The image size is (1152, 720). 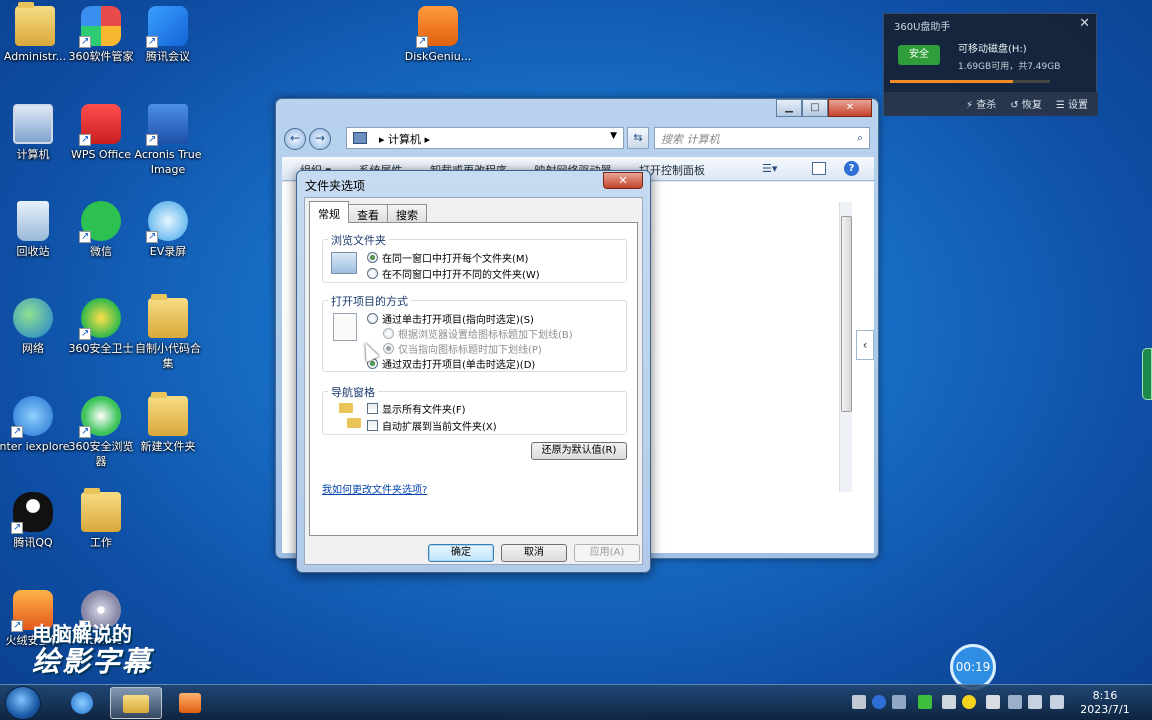 What do you see at coordinates (865, 345) in the screenshot?
I see `side-collapse-tab: ‹` at bounding box center [865, 345].